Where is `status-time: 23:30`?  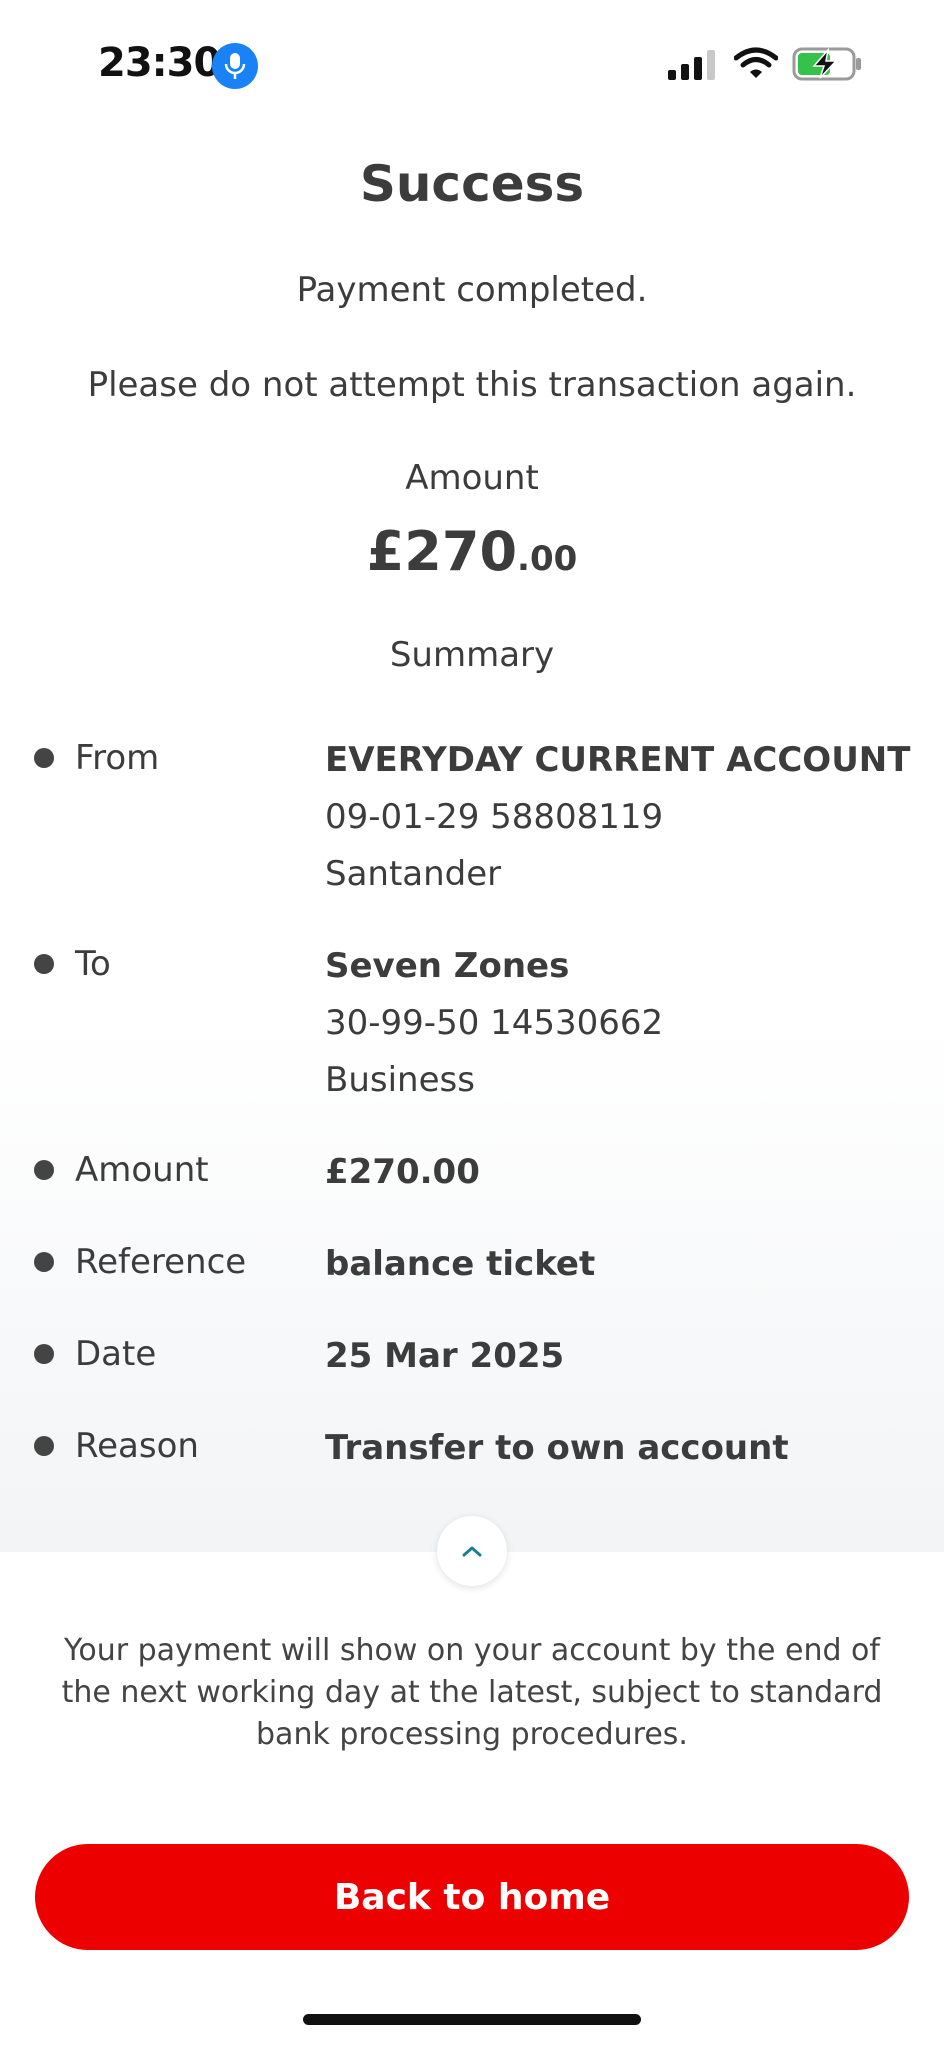 status-time: 23:30 is located at coordinates (159, 63).